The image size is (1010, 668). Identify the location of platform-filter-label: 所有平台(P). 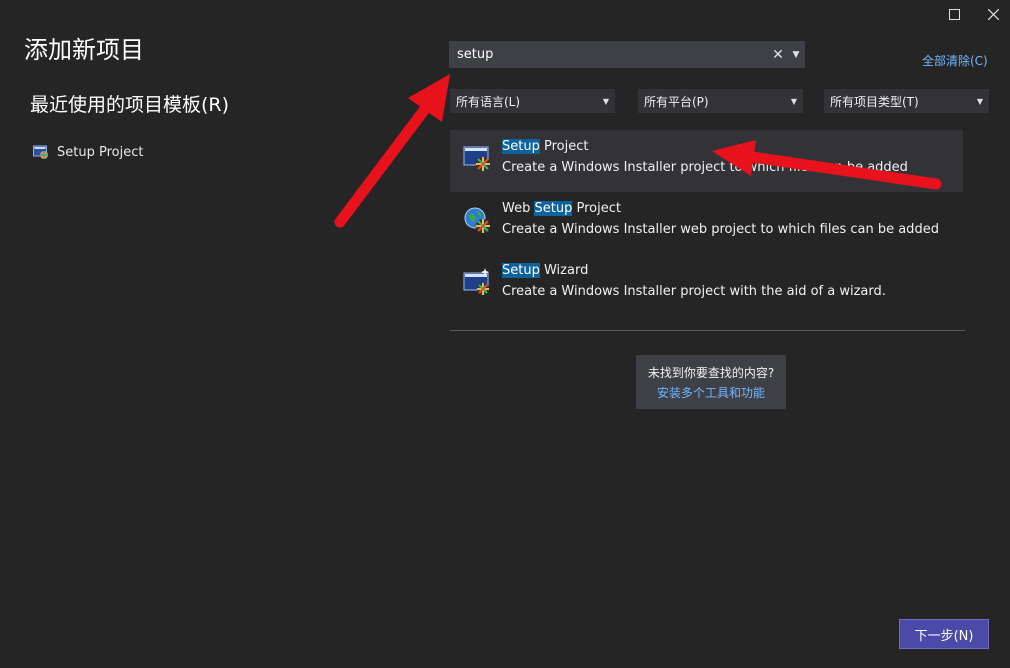
(676, 101).